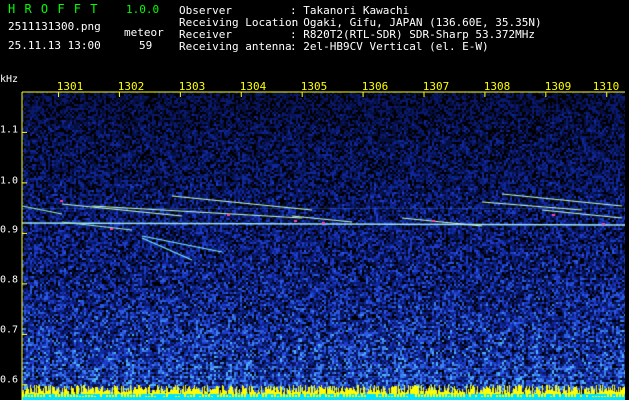  Describe the element at coordinates (9, 280) in the screenshot. I see `y-tick-label: 0.8` at that location.